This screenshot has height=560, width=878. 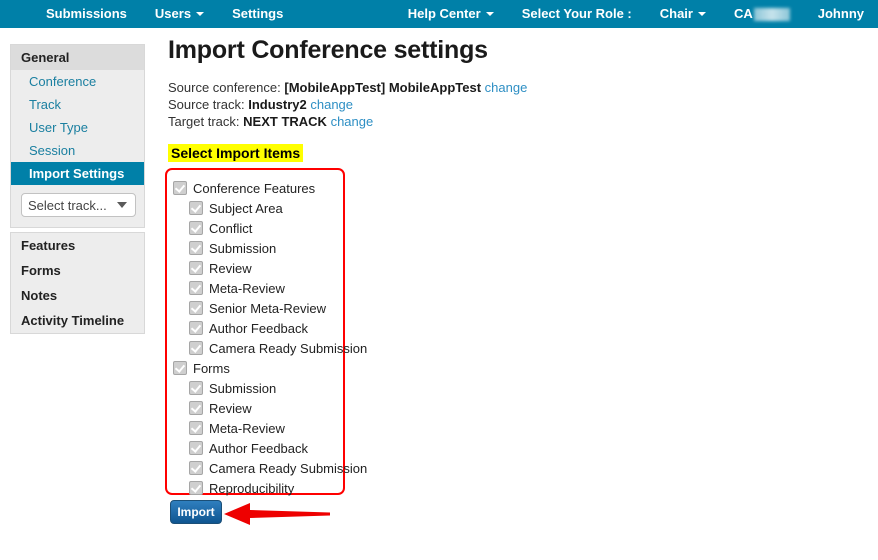 What do you see at coordinates (77, 270) in the screenshot?
I see `sidebar-item-forms: Forms` at bounding box center [77, 270].